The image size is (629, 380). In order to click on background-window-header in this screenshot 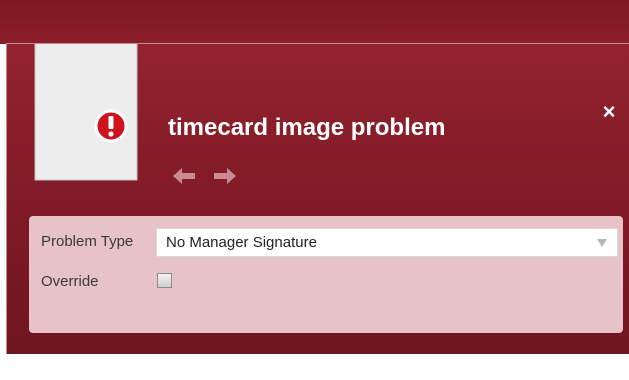, I will do `click(314, 22)`.